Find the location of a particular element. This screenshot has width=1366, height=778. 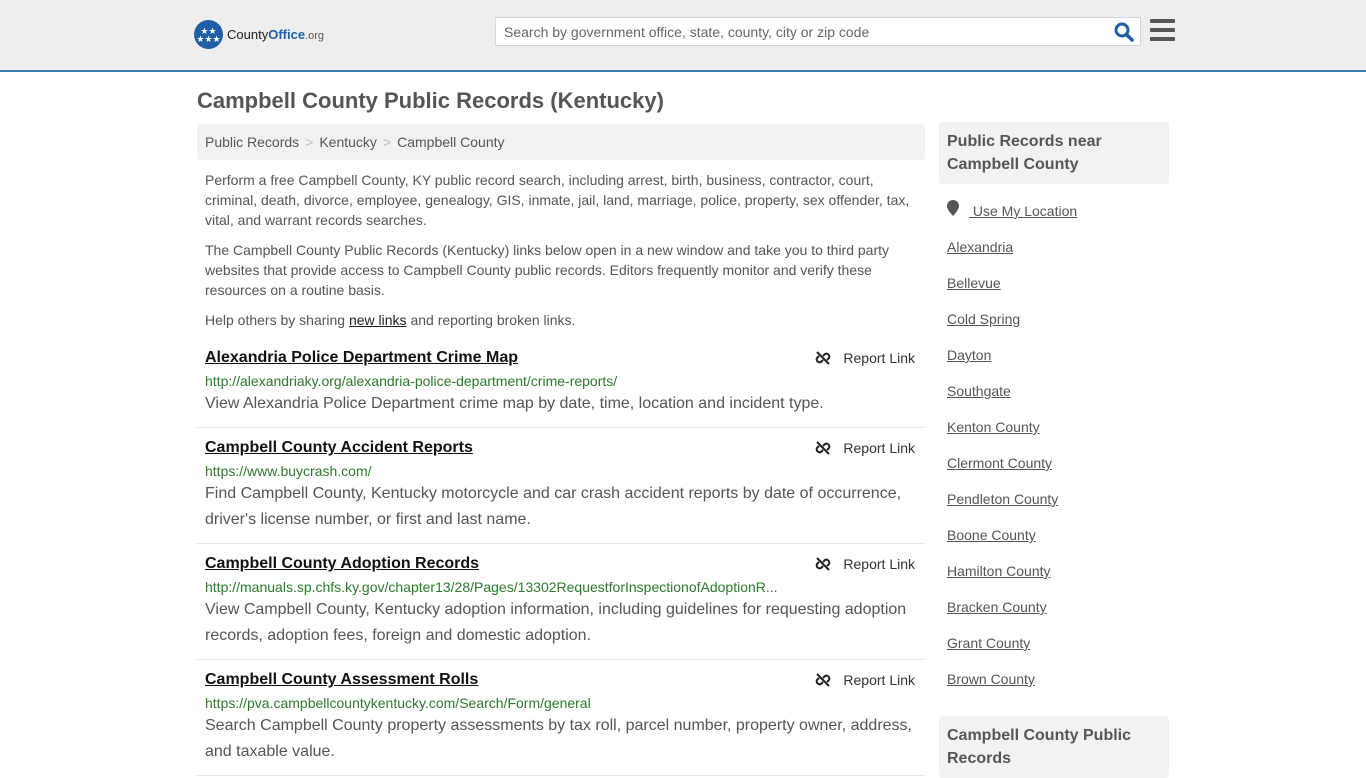

nearby-place-link: Hamilton County is located at coordinates (1054, 571).